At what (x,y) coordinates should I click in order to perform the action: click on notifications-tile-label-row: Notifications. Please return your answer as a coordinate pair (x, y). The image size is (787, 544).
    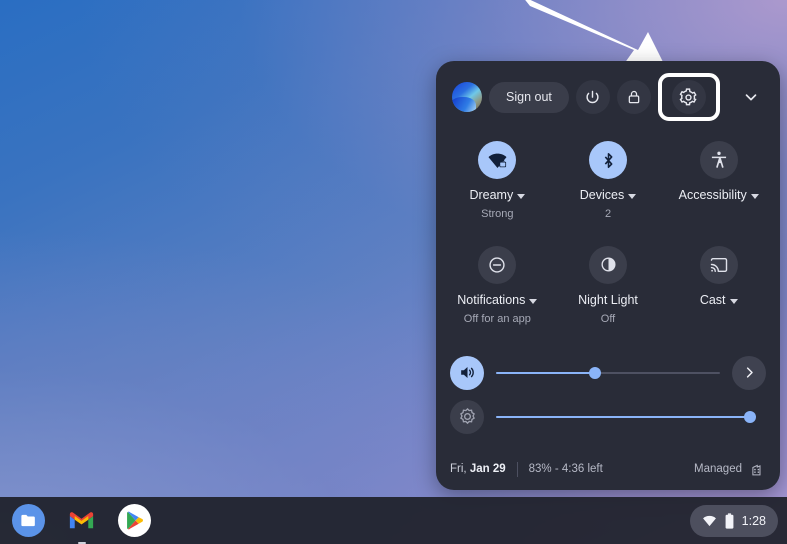
    Looking at the image, I should click on (497, 300).